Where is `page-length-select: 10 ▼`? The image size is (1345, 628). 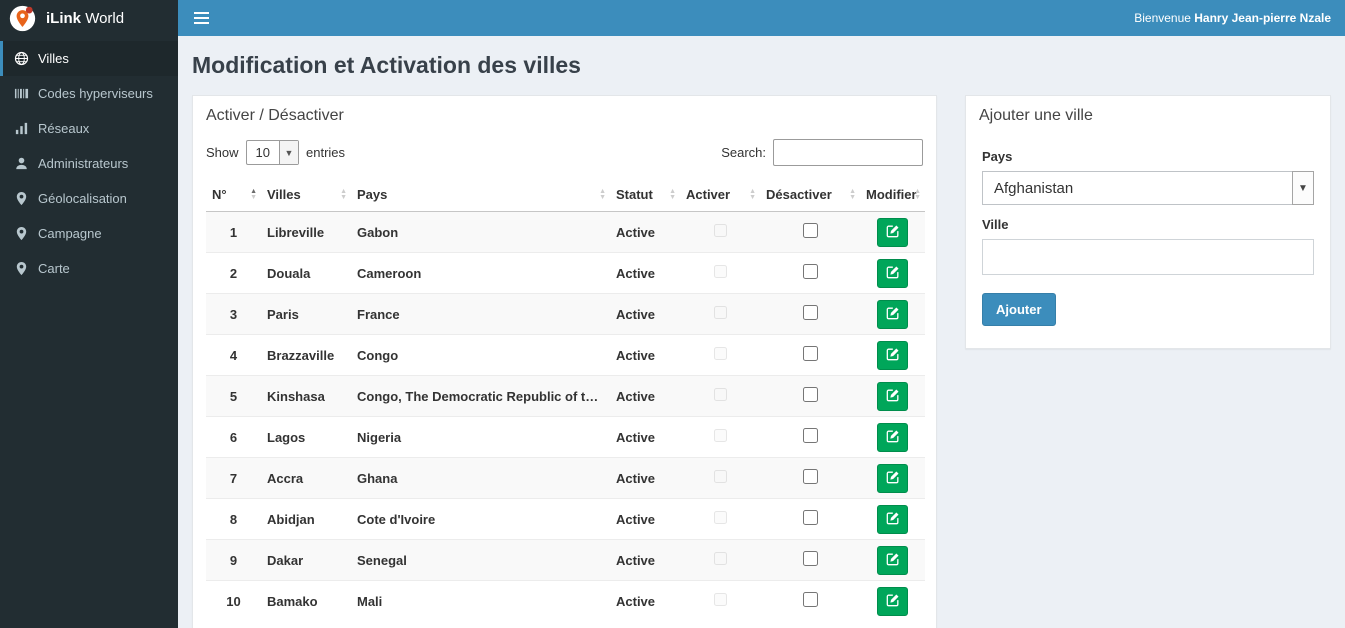
page-length-select: 10 ▼ is located at coordinates (272, 152).